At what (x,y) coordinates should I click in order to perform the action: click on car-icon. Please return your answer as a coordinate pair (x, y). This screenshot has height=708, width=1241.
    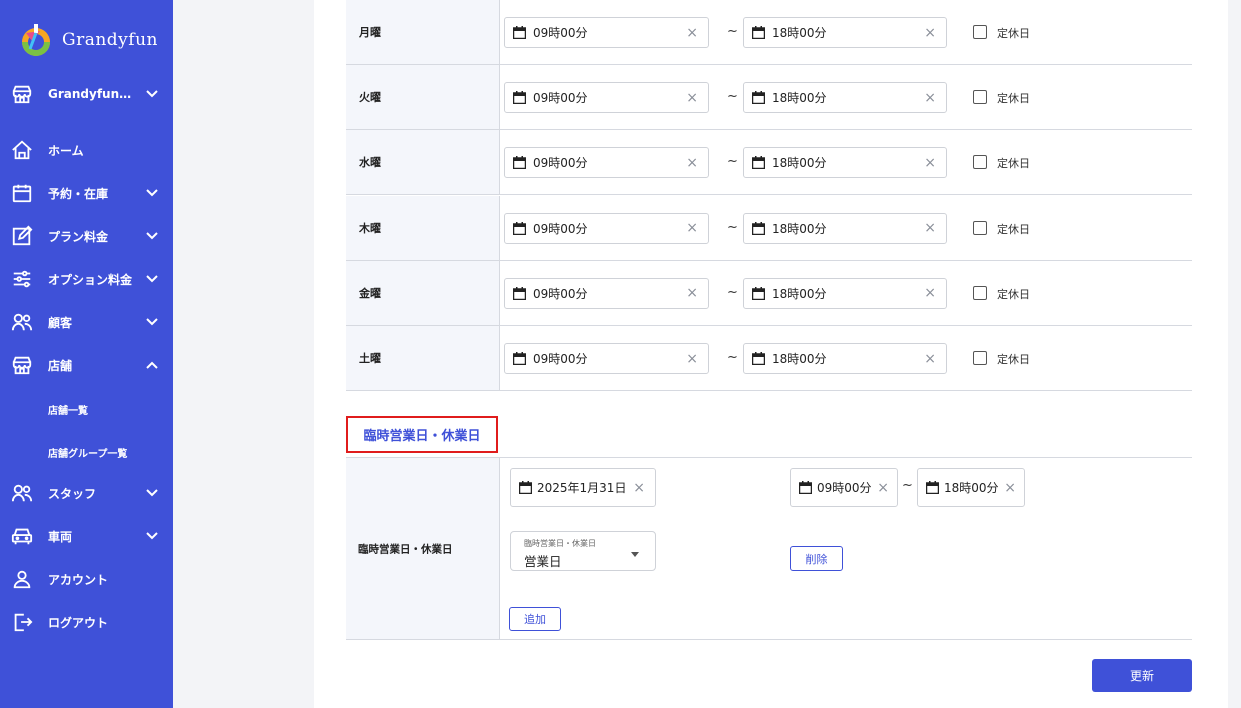
    Looking at the image, I should click on (22, 536).